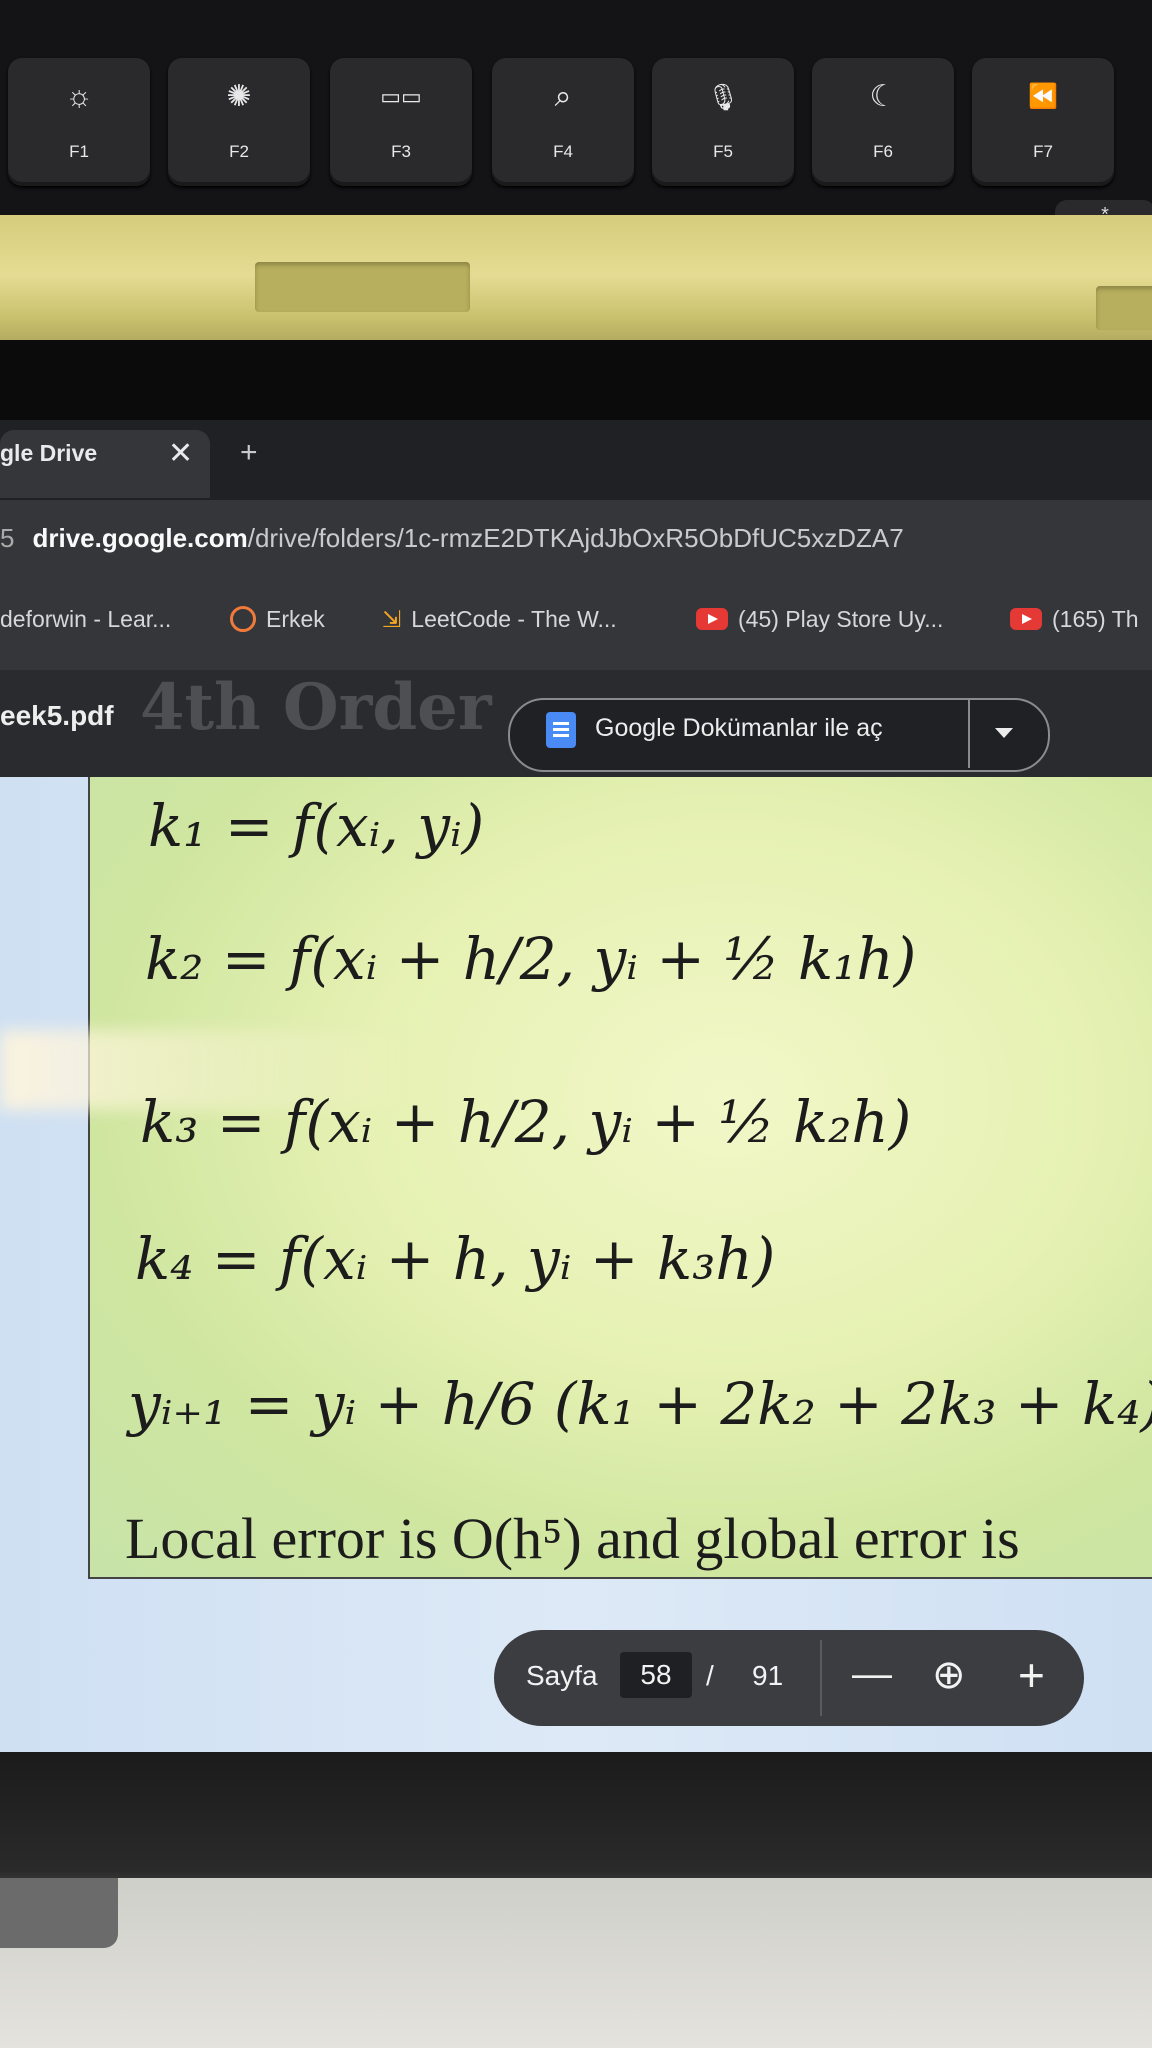  Describe the element at coordinates (180, 453) in the screenshot. I see `close-icon: ✕` at that location.